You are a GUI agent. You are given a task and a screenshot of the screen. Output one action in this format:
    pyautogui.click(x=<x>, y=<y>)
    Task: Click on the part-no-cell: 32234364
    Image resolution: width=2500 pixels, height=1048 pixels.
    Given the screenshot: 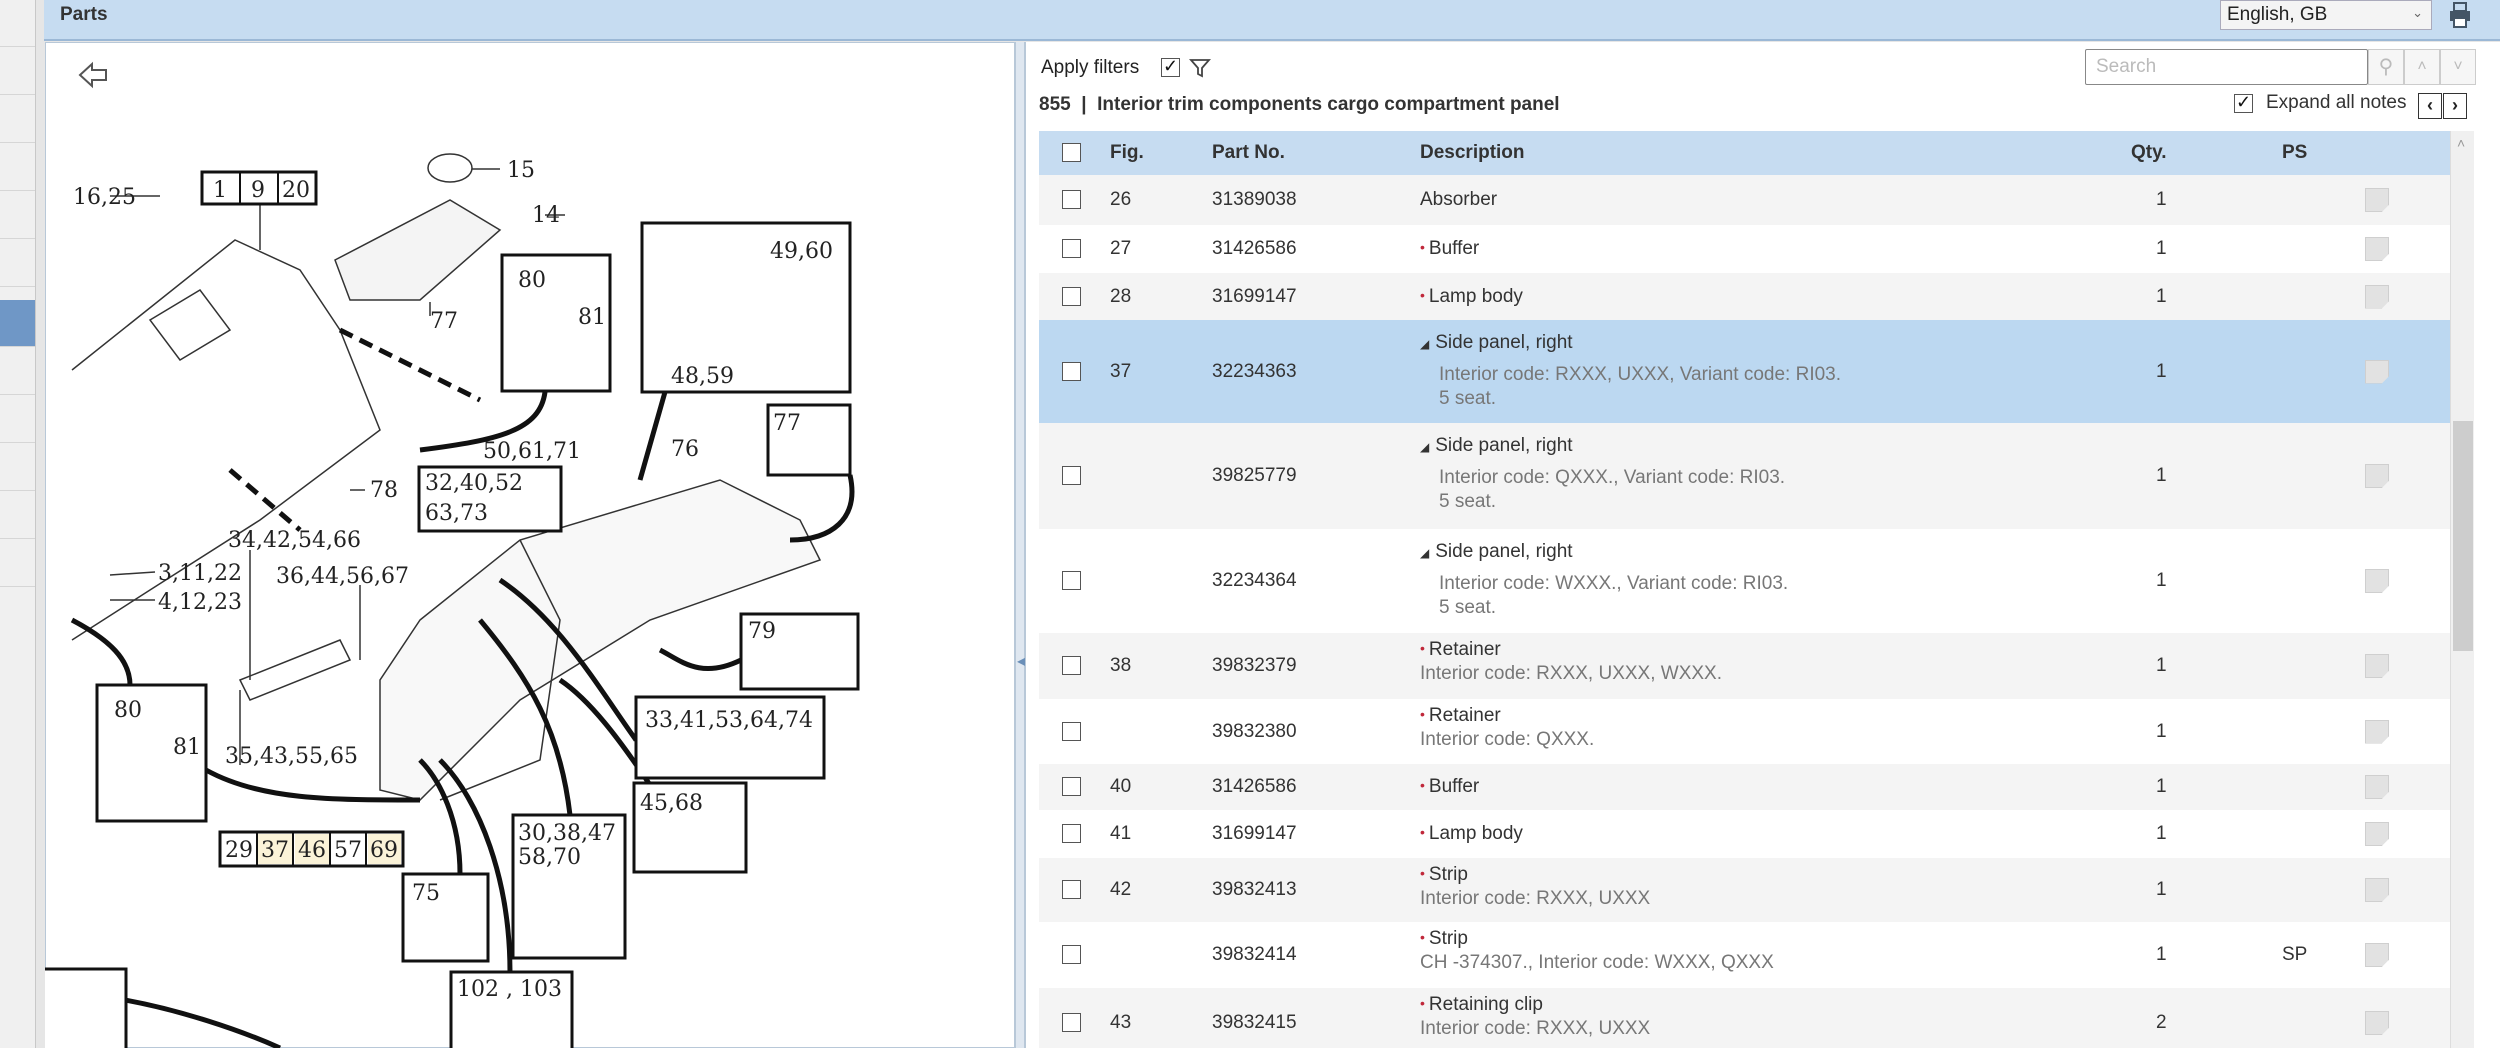 What is the action you would take?
    pyautogui.click(x=1254, y=581)
    